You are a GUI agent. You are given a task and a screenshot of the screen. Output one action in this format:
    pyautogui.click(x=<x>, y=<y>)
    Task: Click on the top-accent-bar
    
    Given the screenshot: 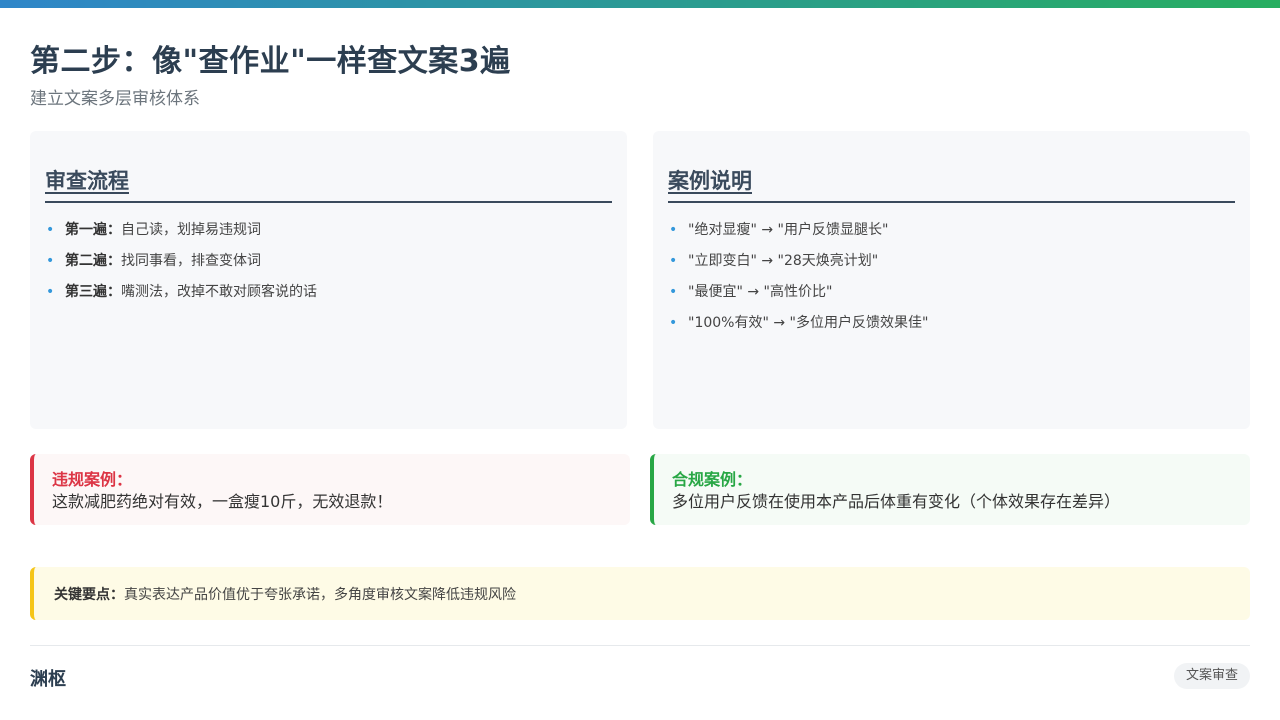 What is the action you would take?
    pyautogui.click(x=640, y=4)
    